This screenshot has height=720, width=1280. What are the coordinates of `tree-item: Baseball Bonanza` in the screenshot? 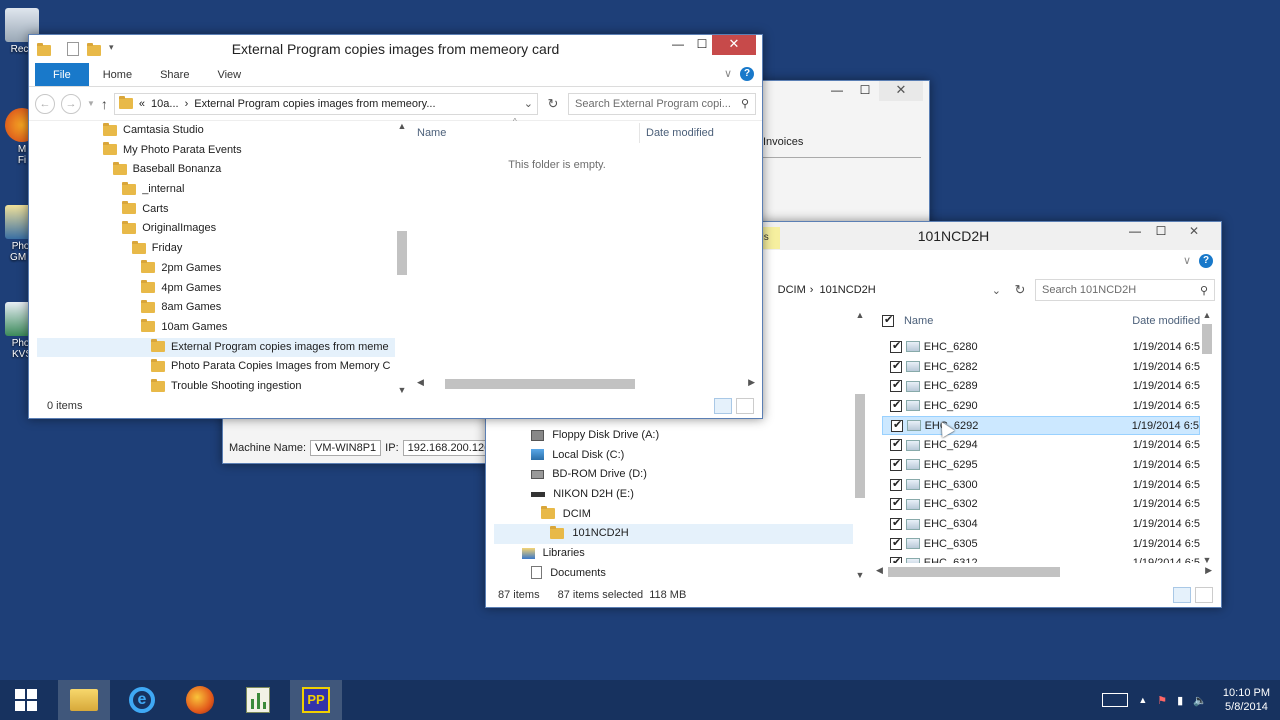 It's located at (216, 170).